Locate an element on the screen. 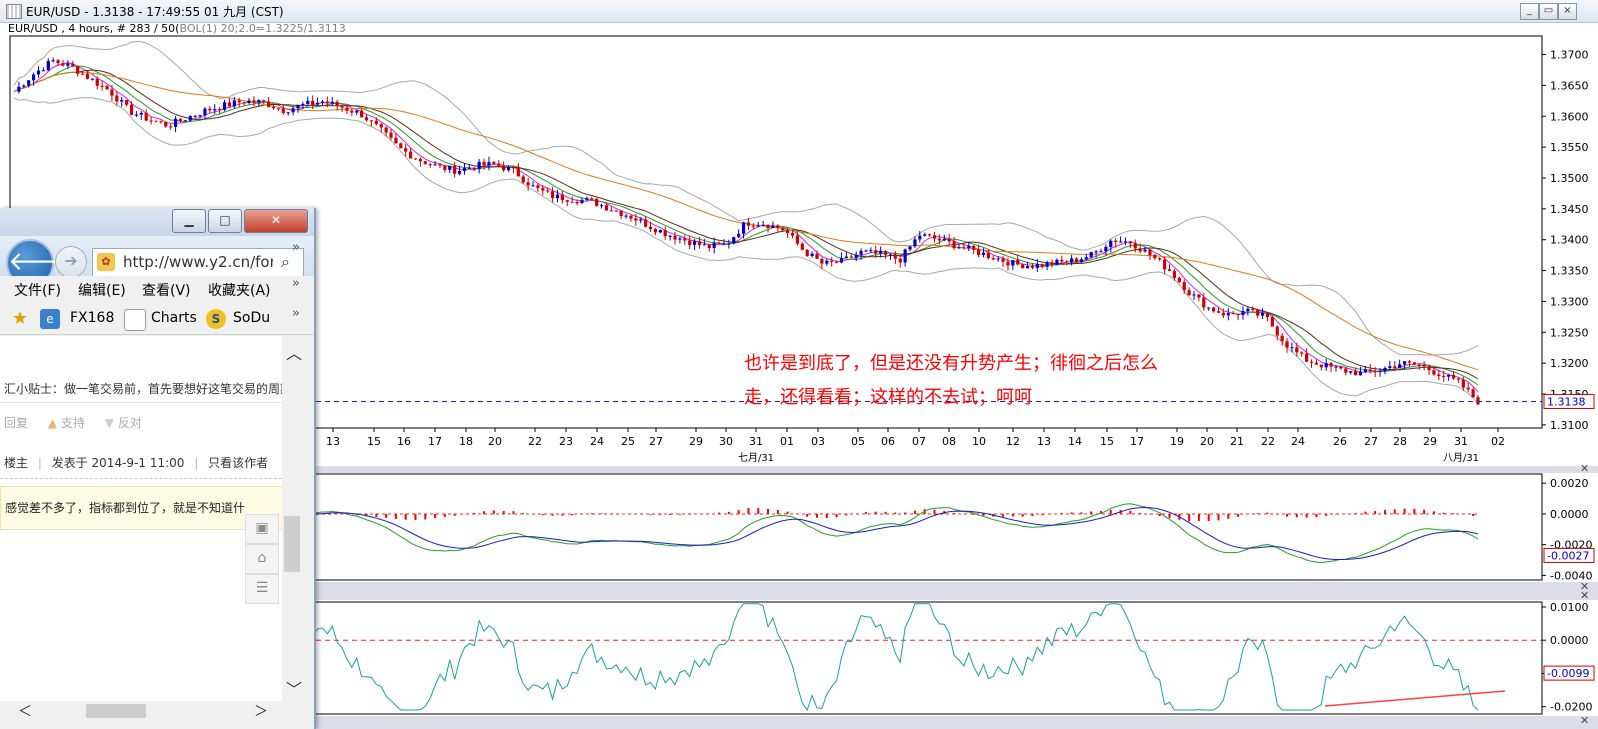 The width and height of the screenshot is (1598, 729). reply-link: 回复 is located at coordinates (16, 423).